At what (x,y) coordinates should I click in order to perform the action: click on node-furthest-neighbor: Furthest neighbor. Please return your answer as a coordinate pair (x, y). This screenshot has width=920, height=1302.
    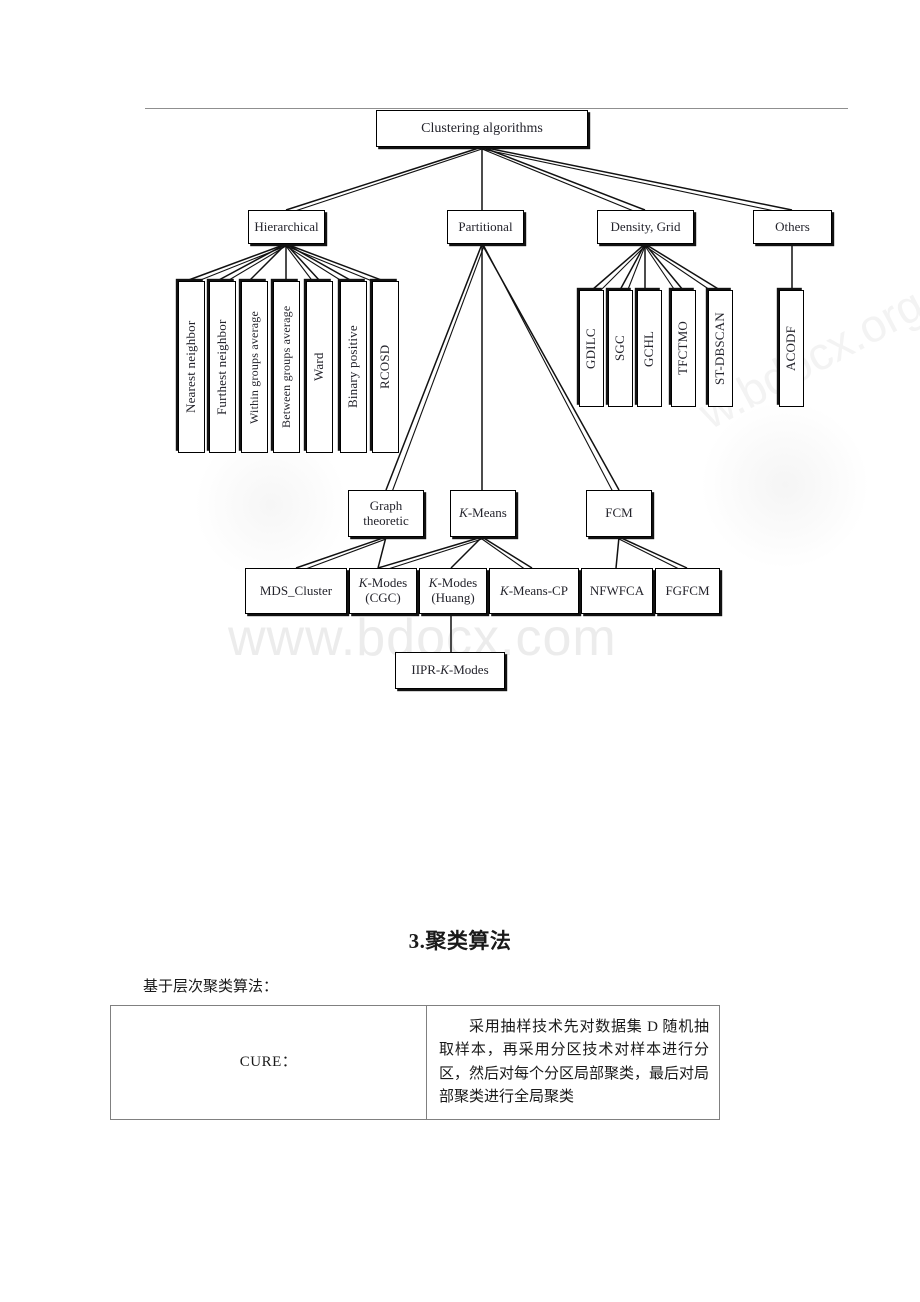
    Looking at the image, I should click on (222, 367).